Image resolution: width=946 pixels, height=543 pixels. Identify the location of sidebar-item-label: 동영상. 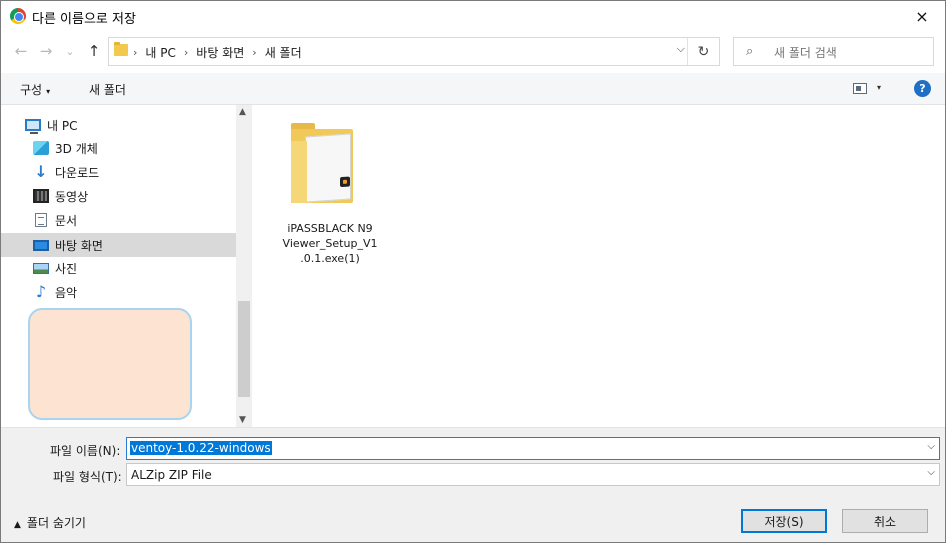
(72, 196).